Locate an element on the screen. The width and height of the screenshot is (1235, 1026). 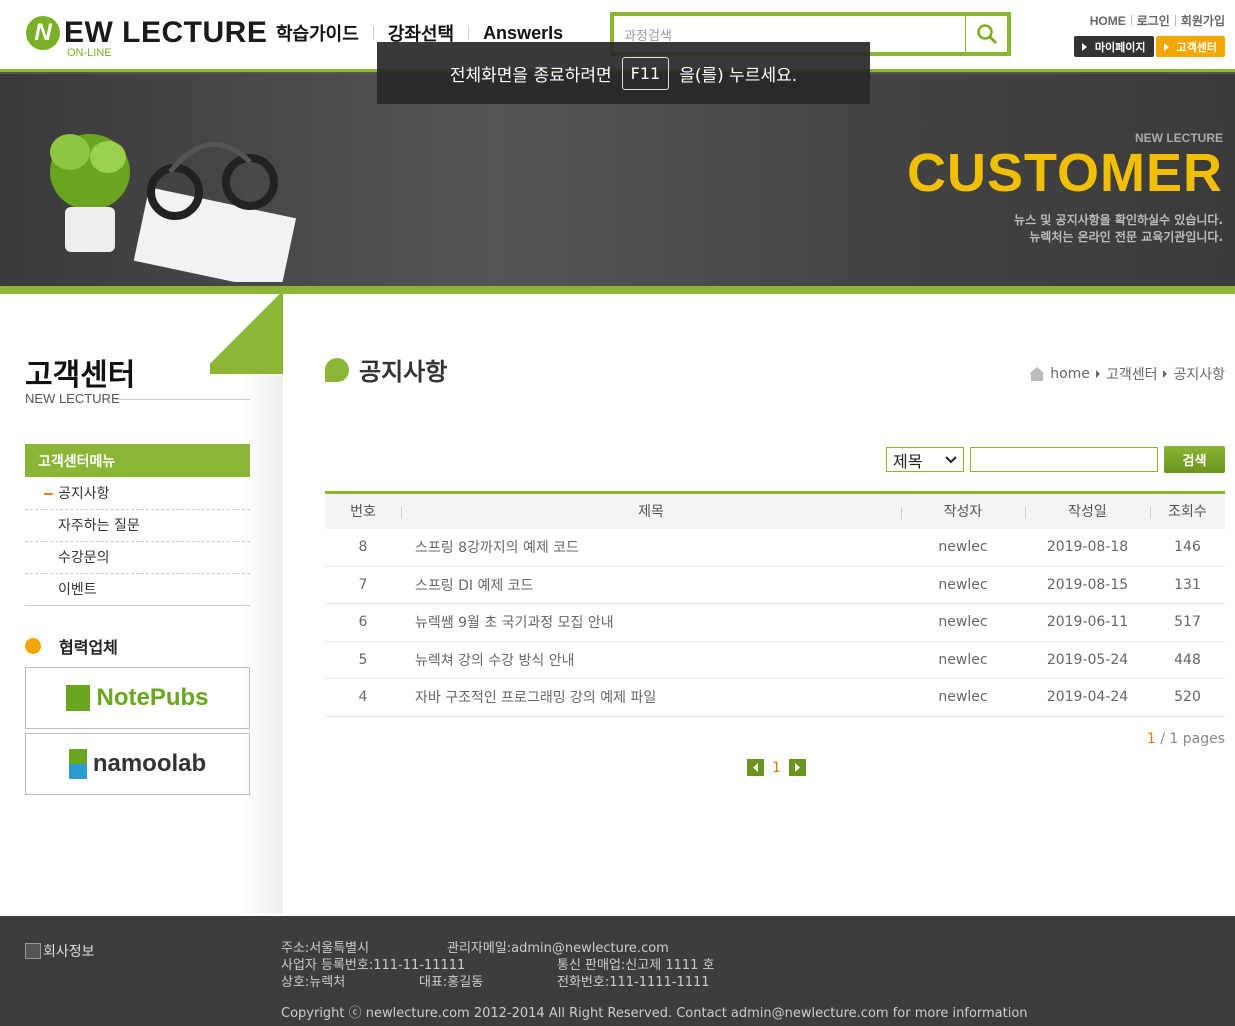
page-number: 1 is located at coordinates (776, 768).